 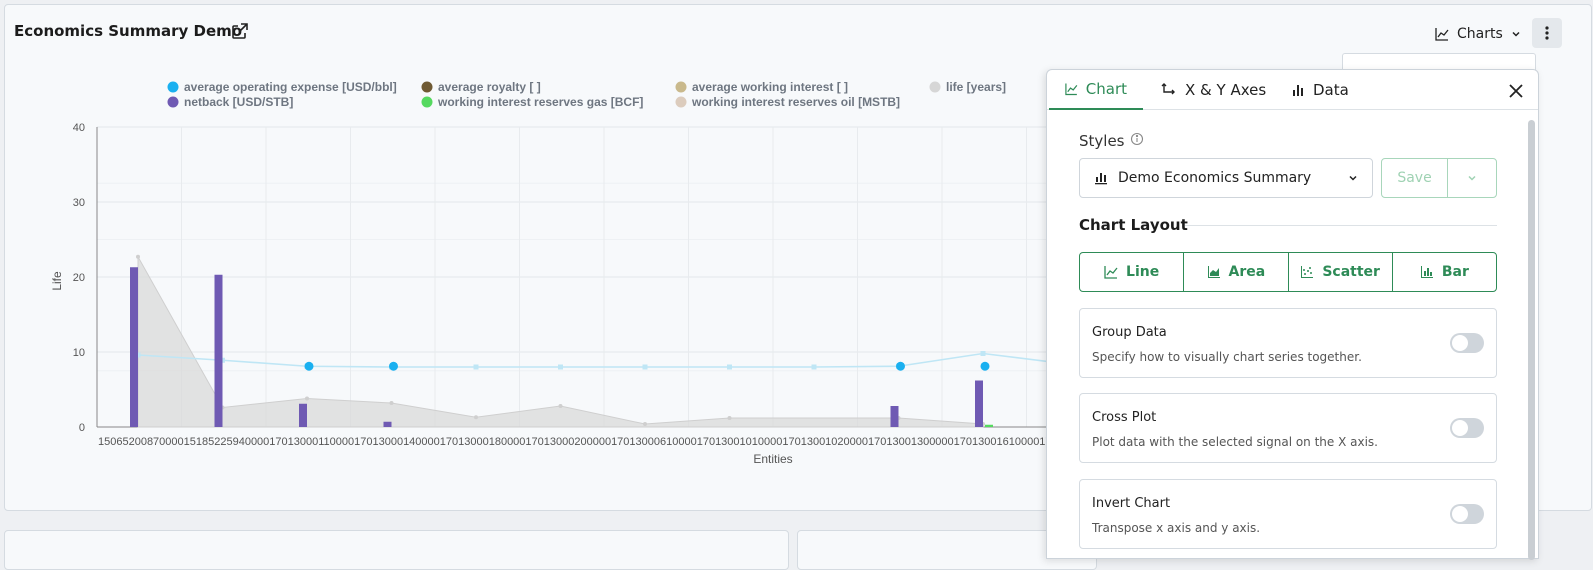 What do you see at coordinates (1168, 89) in the screenshot?
I see `axes-arrows-icon` at bounding box center [1168, 89].